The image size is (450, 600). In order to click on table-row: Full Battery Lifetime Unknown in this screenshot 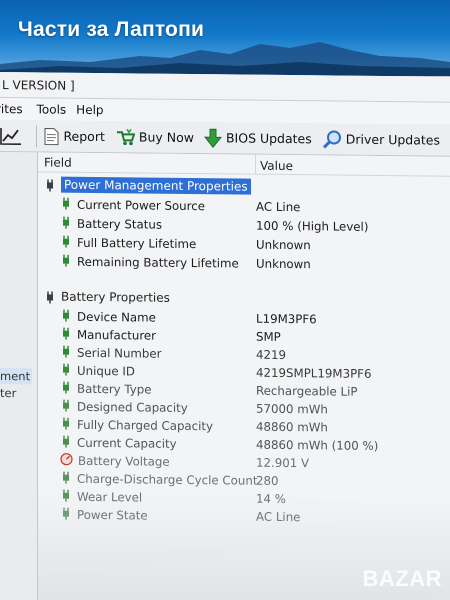, I will do `click(255, 245)`.